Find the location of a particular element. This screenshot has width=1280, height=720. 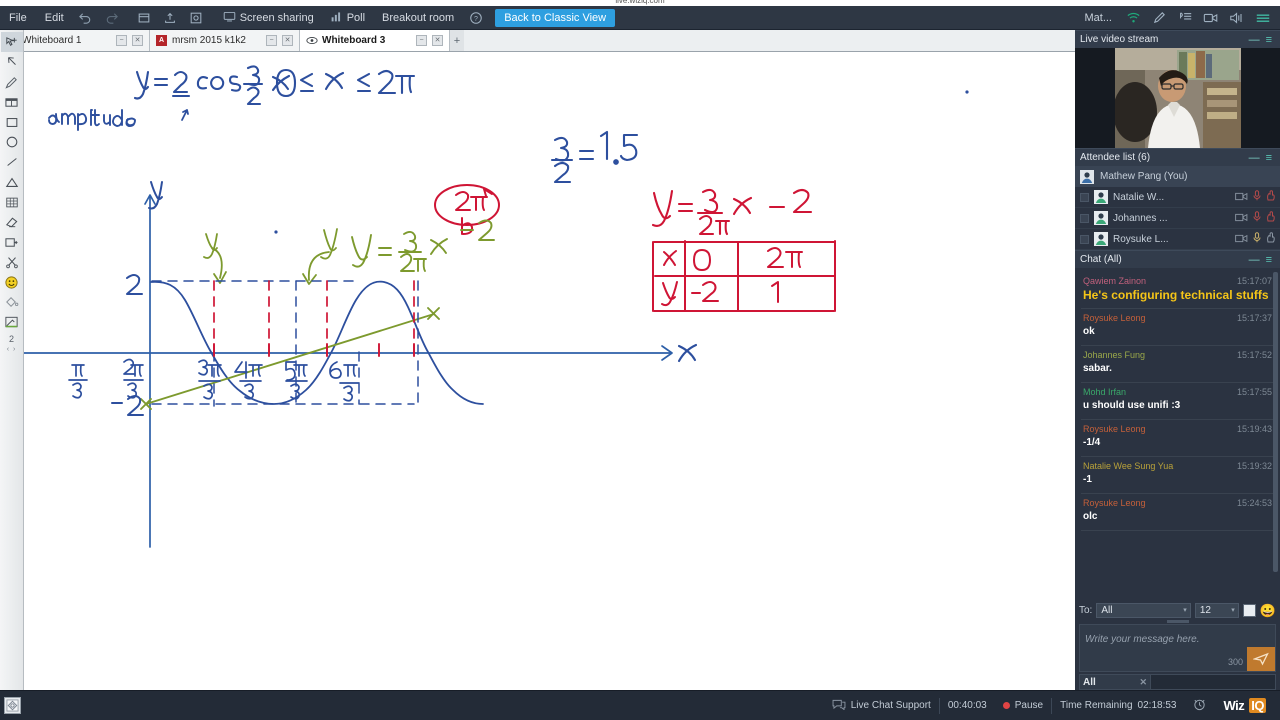

monitor-icon is located at coordinates (229, 18).